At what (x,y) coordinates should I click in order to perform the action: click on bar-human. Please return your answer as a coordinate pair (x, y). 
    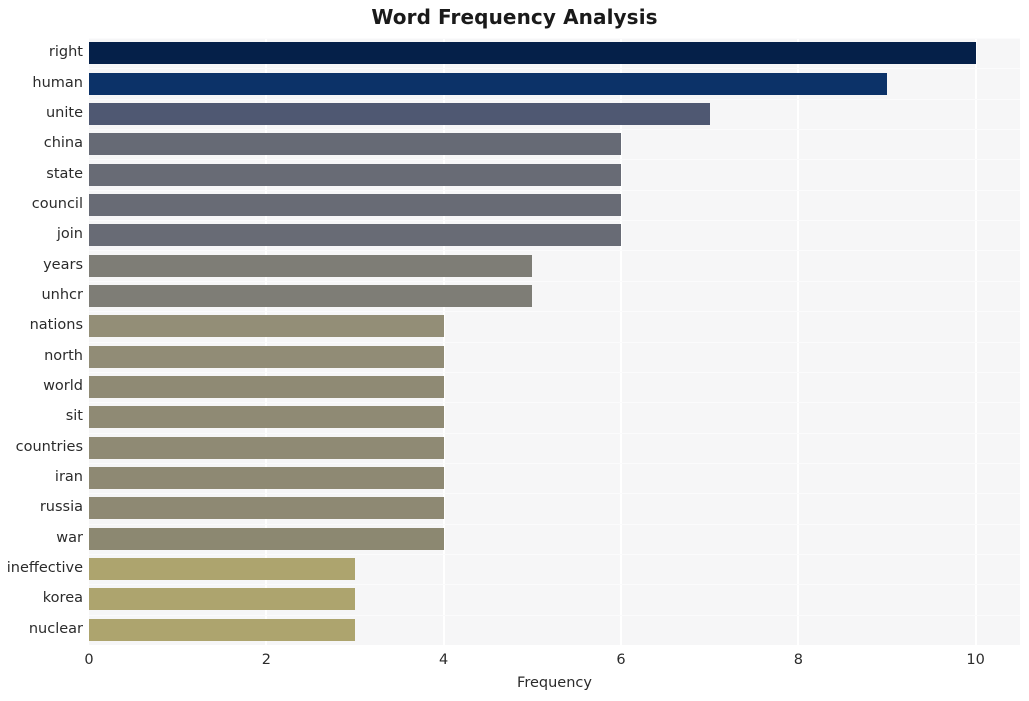
    Looking at the image, I should click on (488, 83).